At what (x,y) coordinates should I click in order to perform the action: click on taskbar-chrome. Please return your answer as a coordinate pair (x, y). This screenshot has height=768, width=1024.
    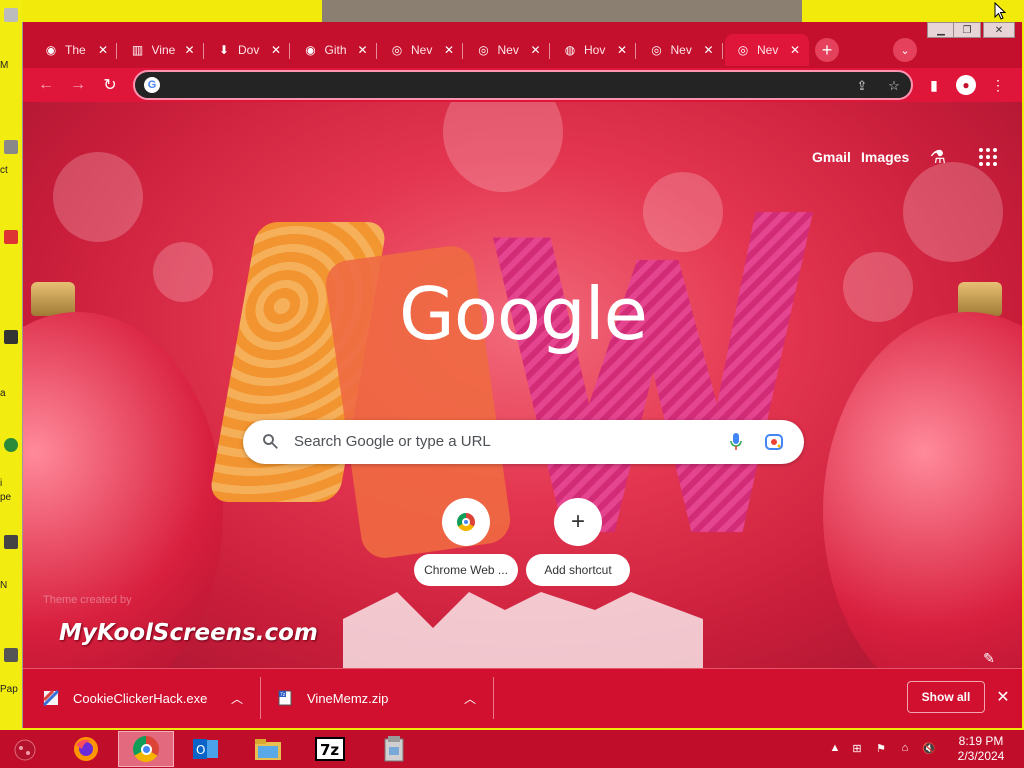
    Looking at the image, I should click on (146, 749).